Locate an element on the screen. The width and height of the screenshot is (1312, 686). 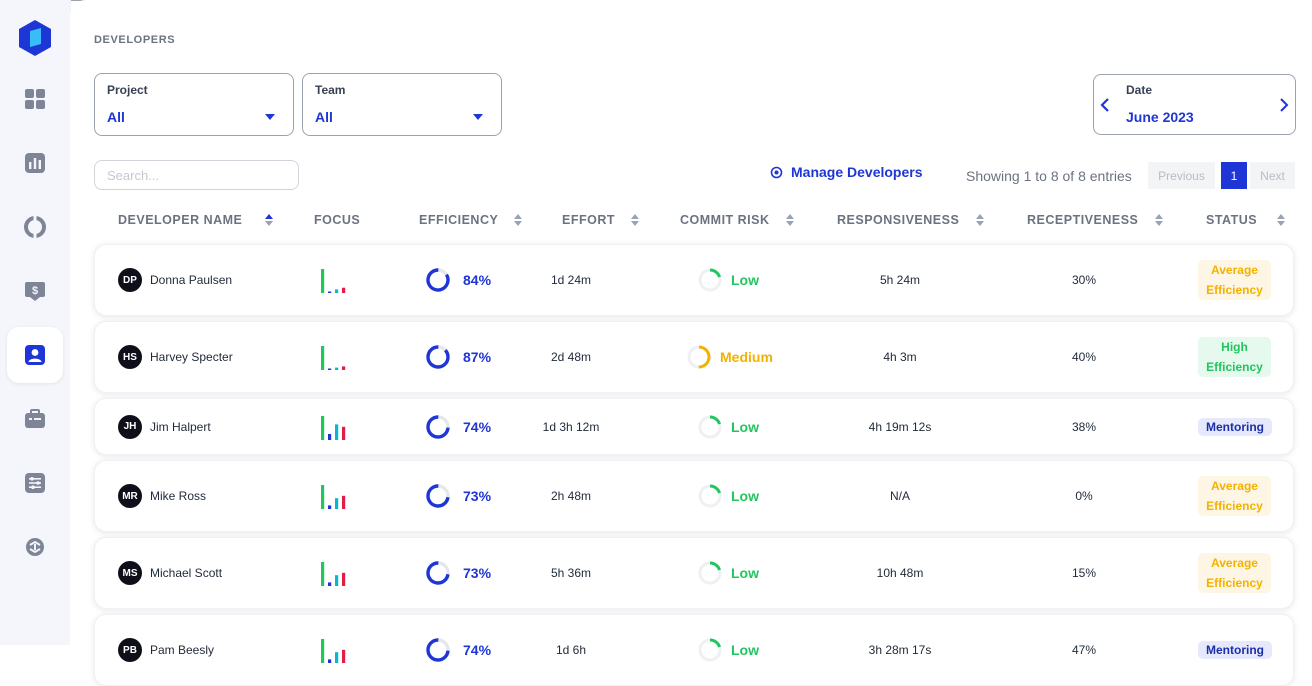
column-header-status: STATUS is located at coordinates (1231, 220).